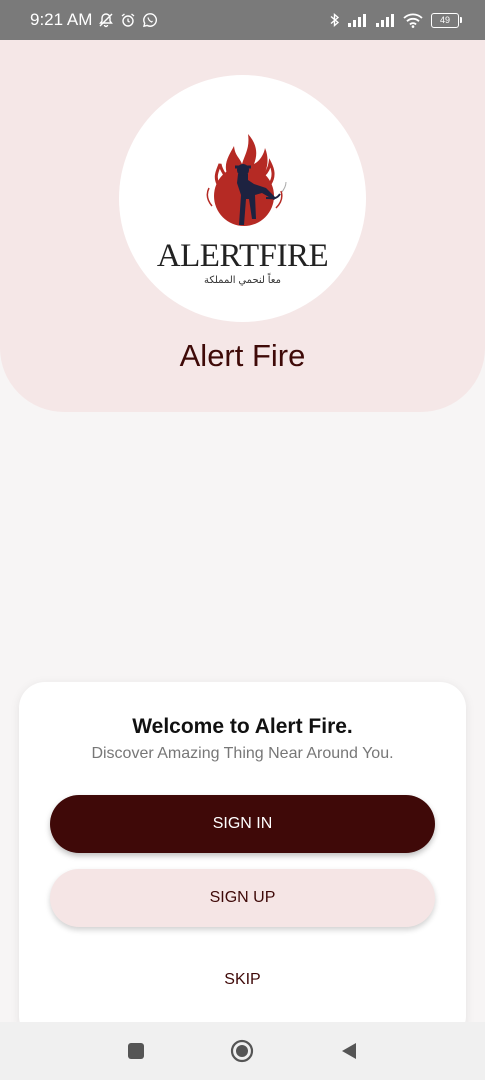 The image size is (485, 1080). What do you see at coordinates (136, 1051) in the screenshot?
I see `recent-apps-icon` at bounding box center [136, 1051].